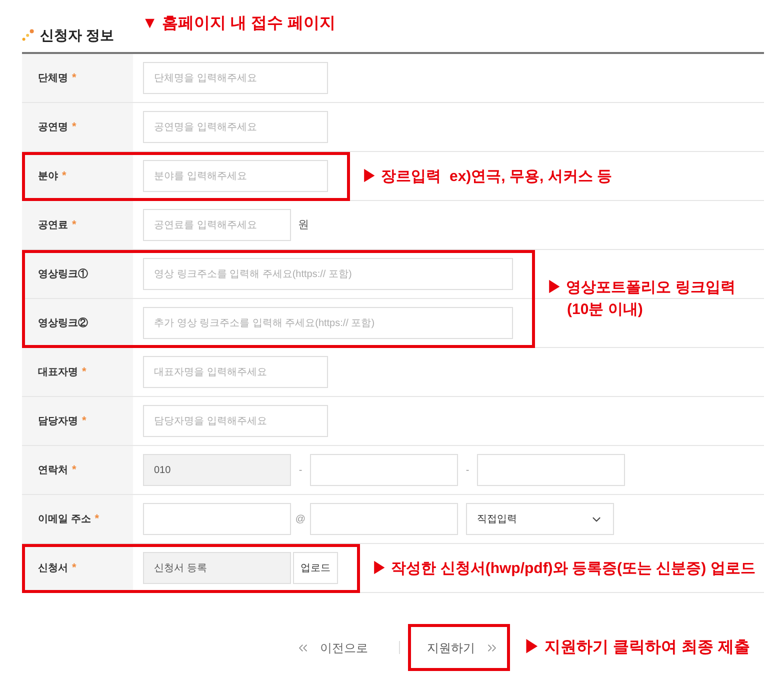 This screenshot has width=782, height=677. I want to click on field-label: 신청서, so click(53, 569).